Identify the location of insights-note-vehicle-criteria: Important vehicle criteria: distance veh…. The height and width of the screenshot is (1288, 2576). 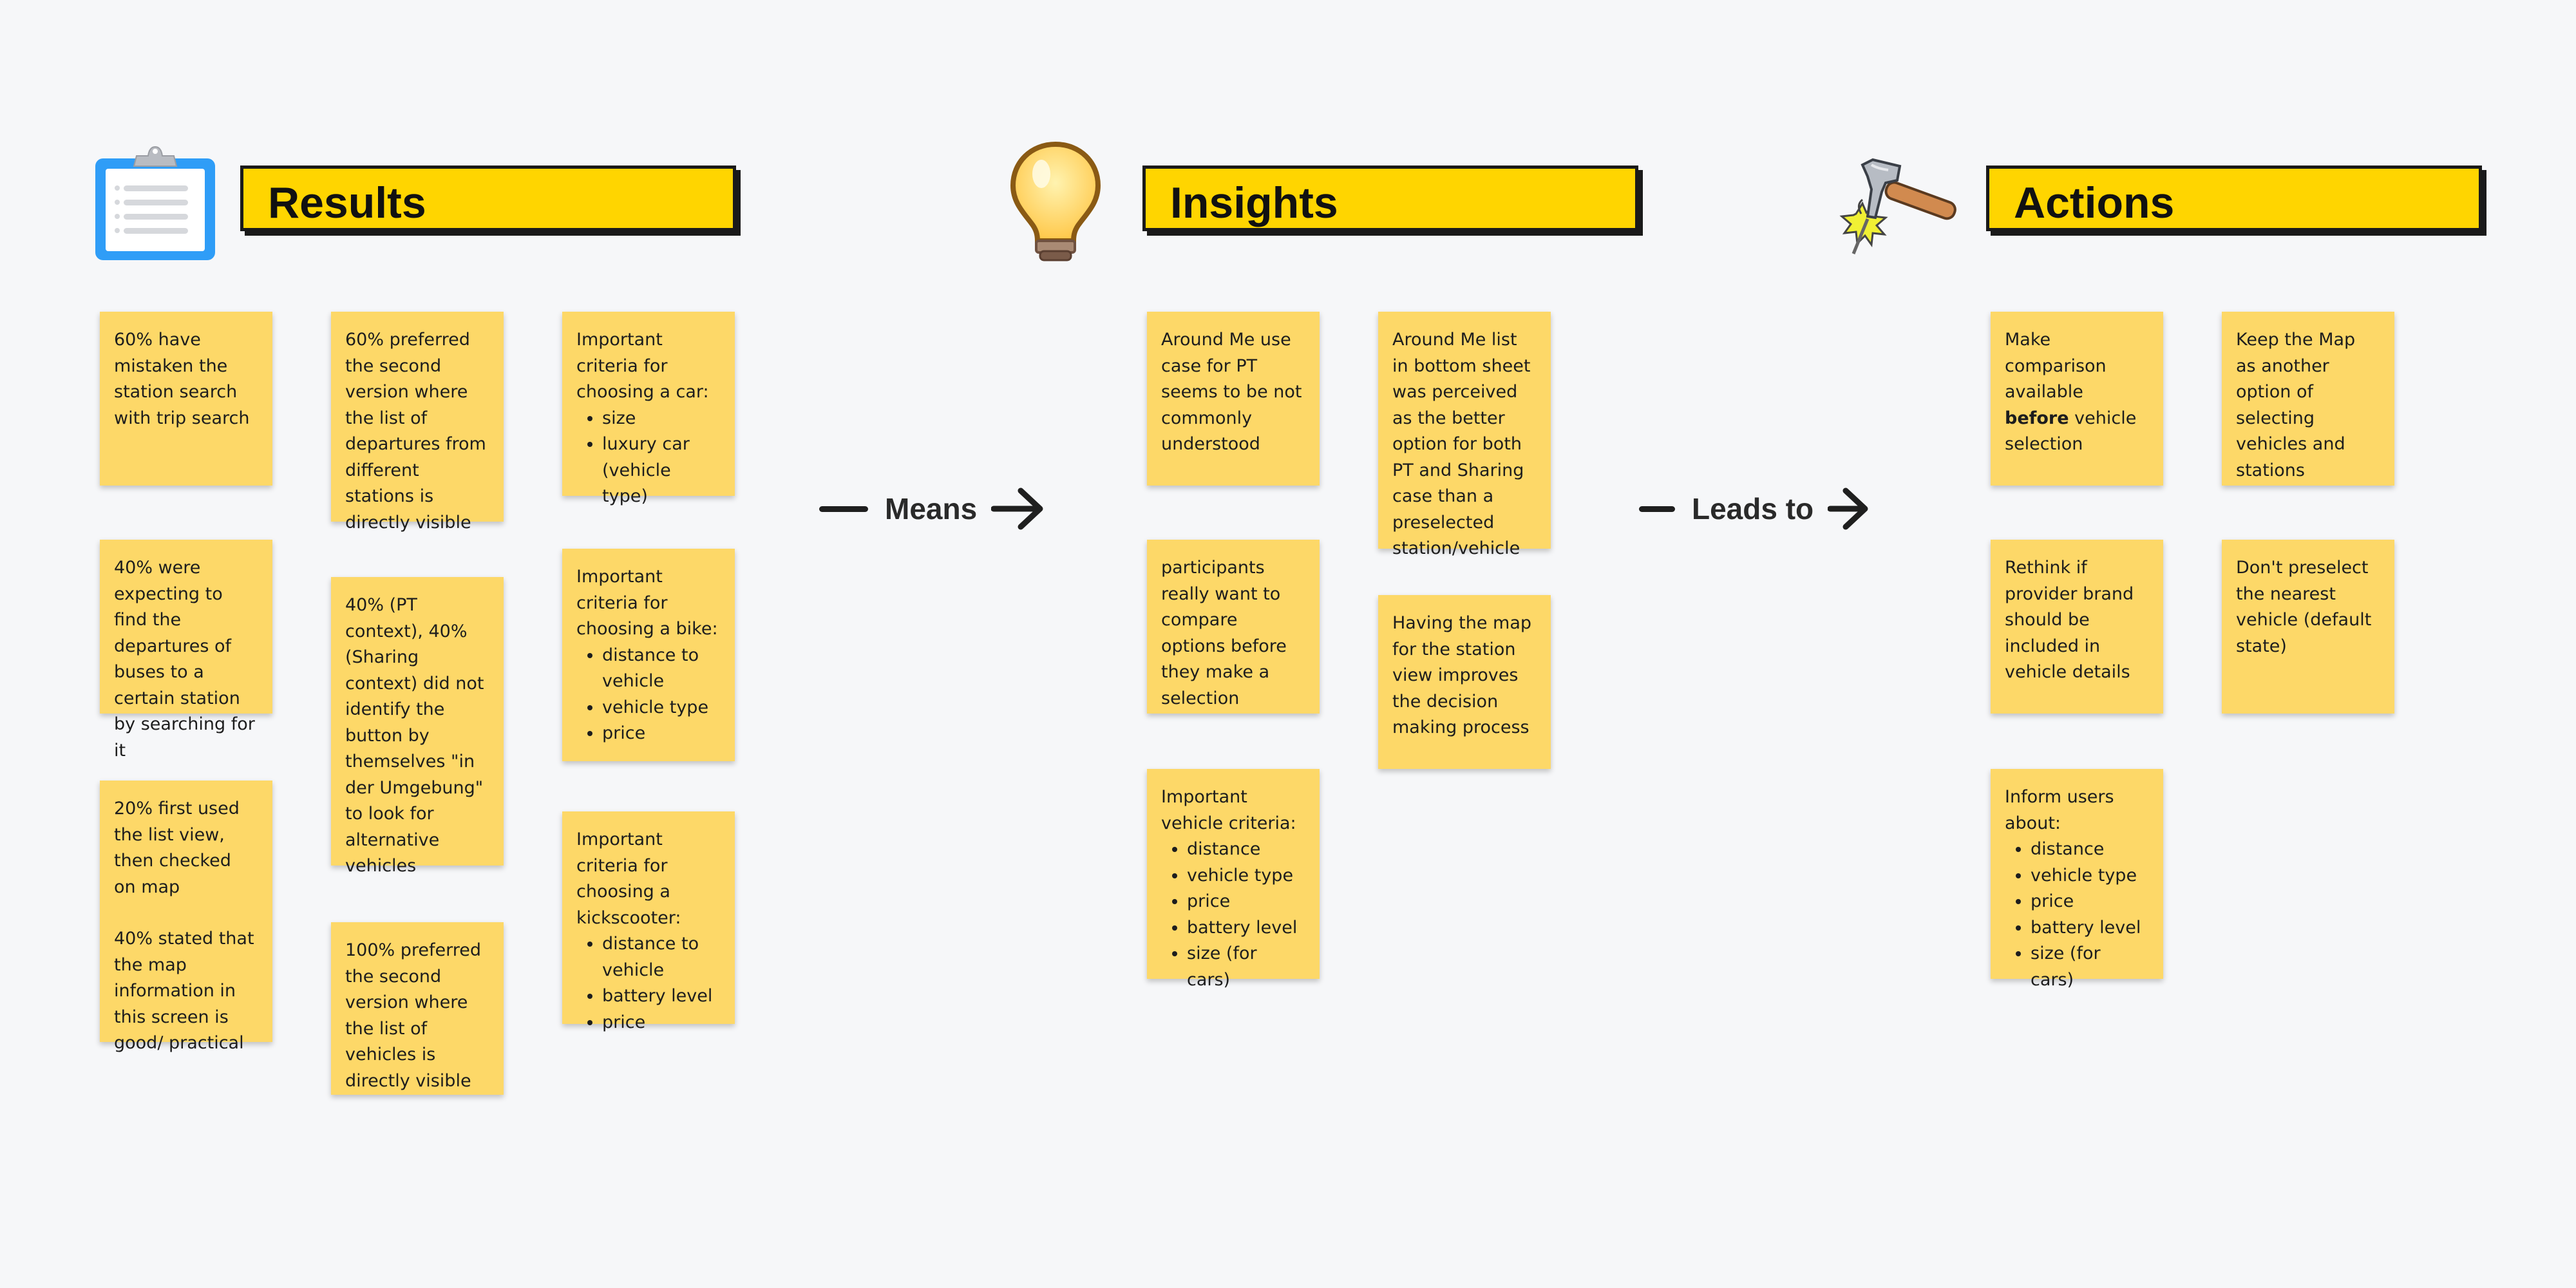
(1233, 879).